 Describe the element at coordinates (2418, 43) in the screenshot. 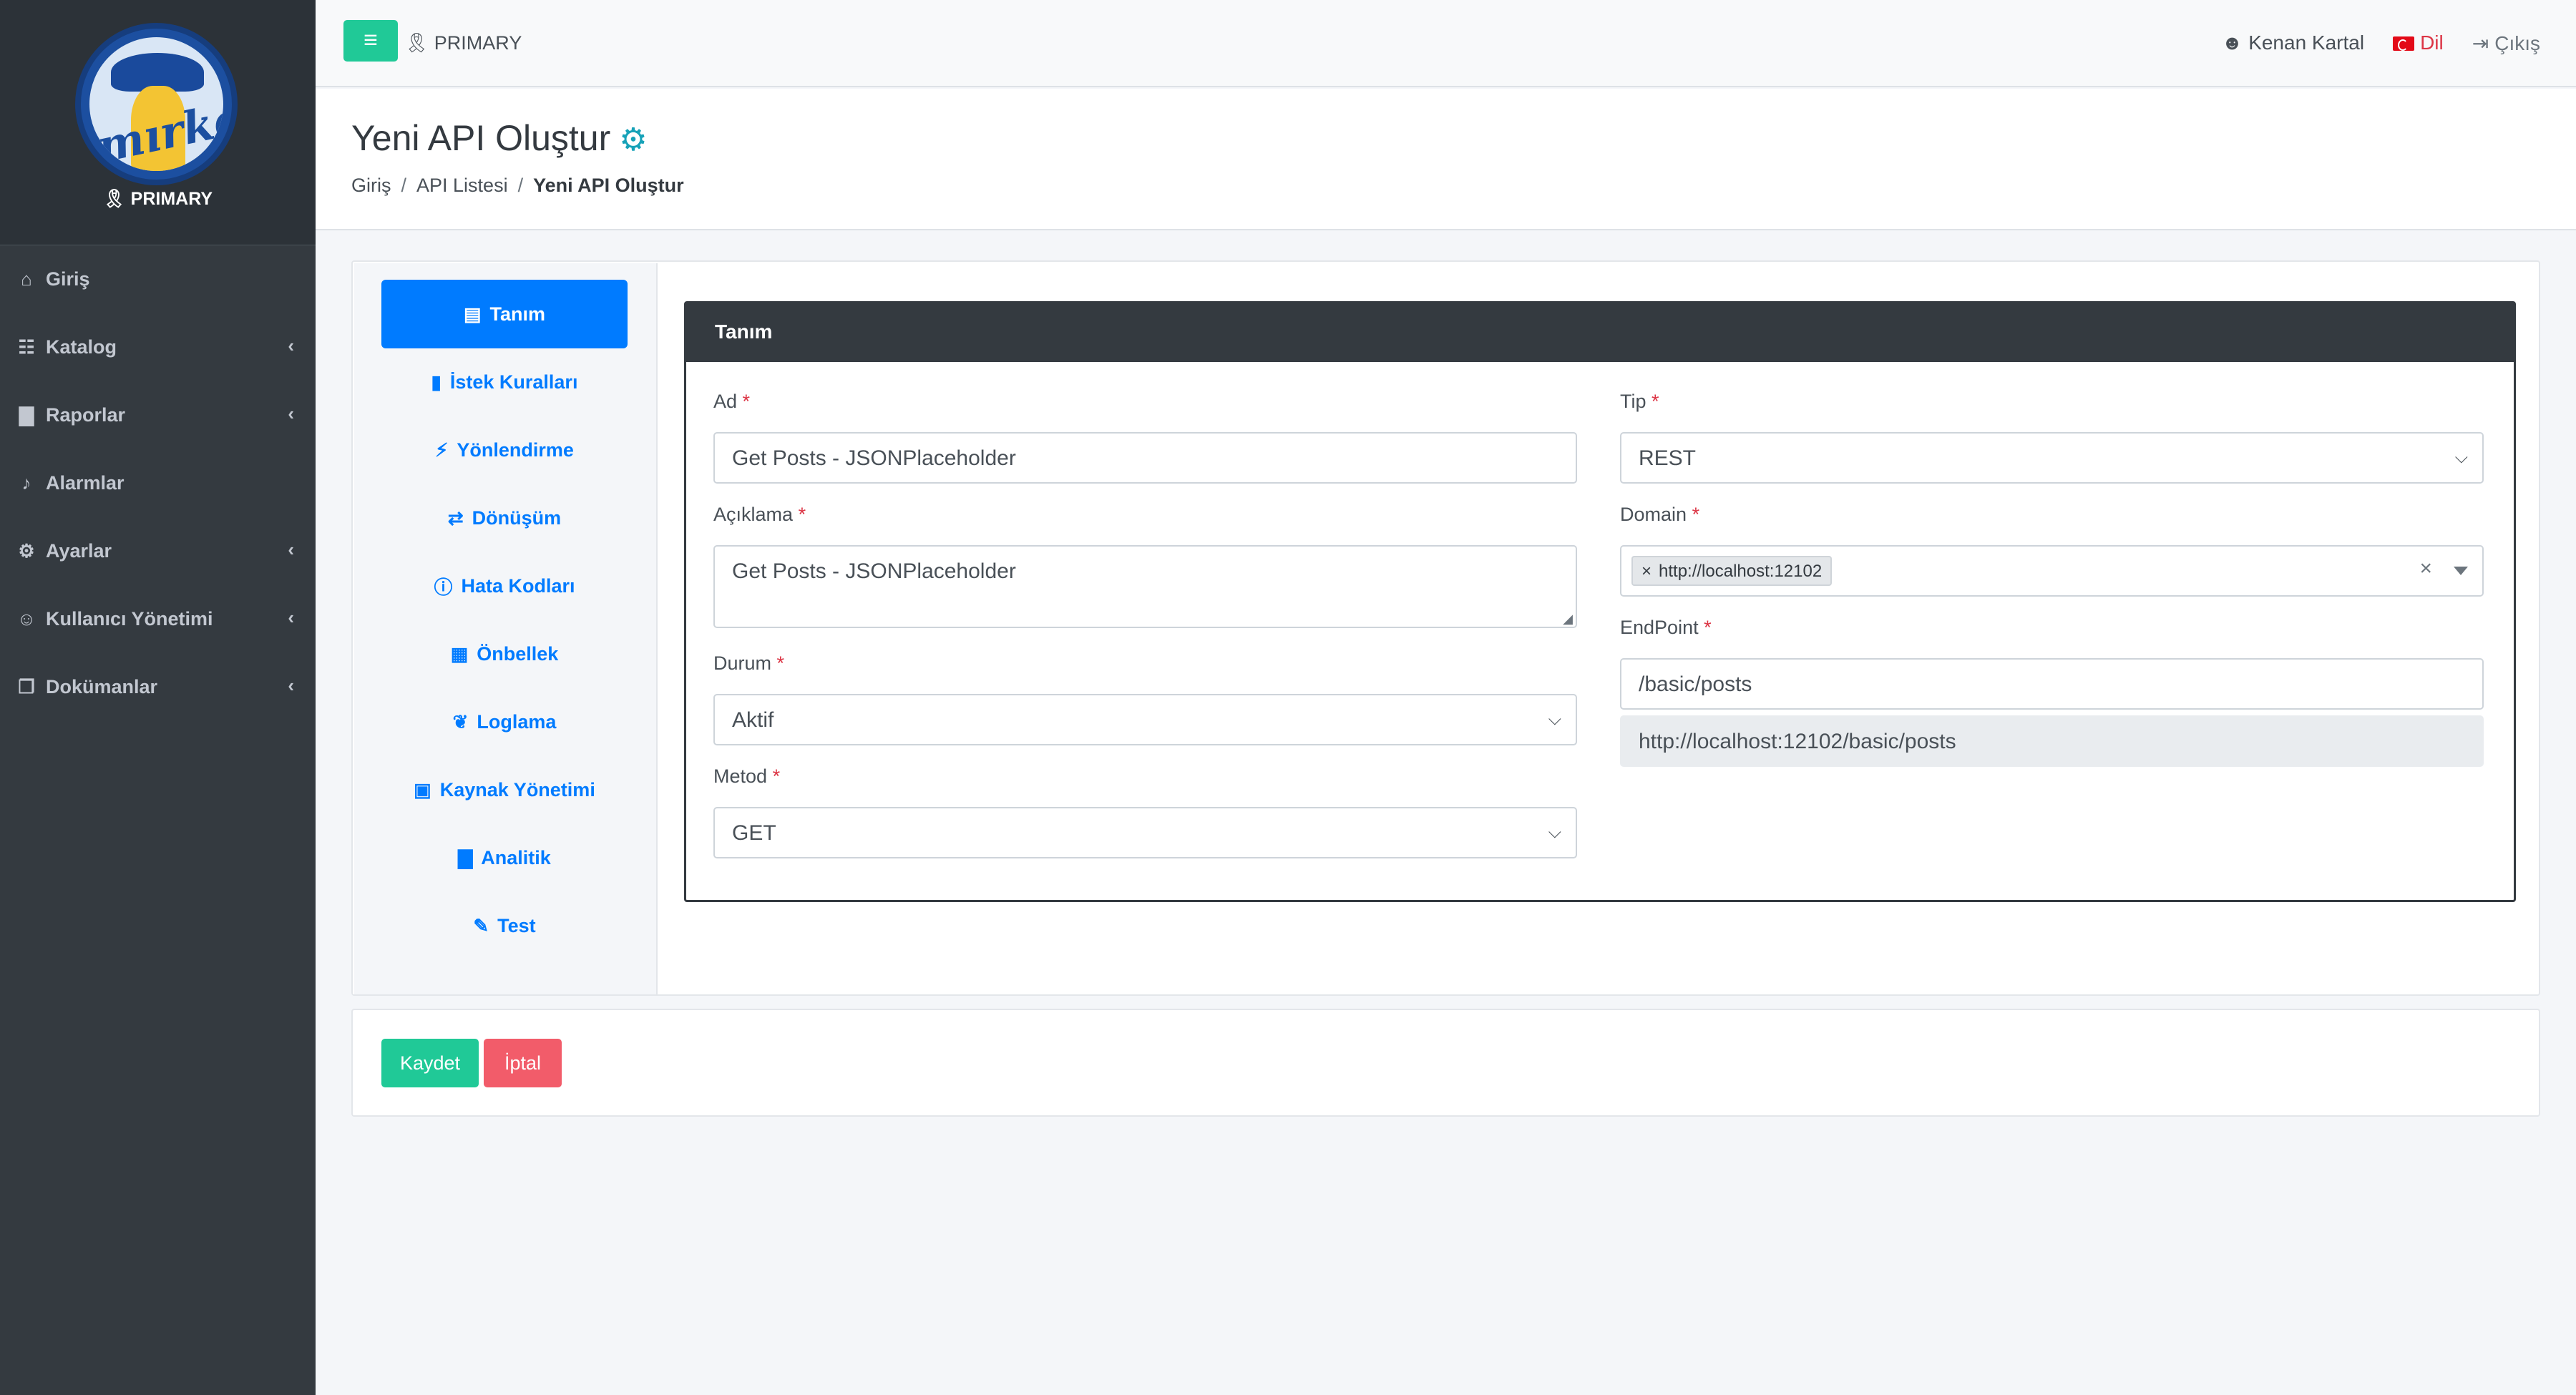

I see `language-menu: Dil` at that location.